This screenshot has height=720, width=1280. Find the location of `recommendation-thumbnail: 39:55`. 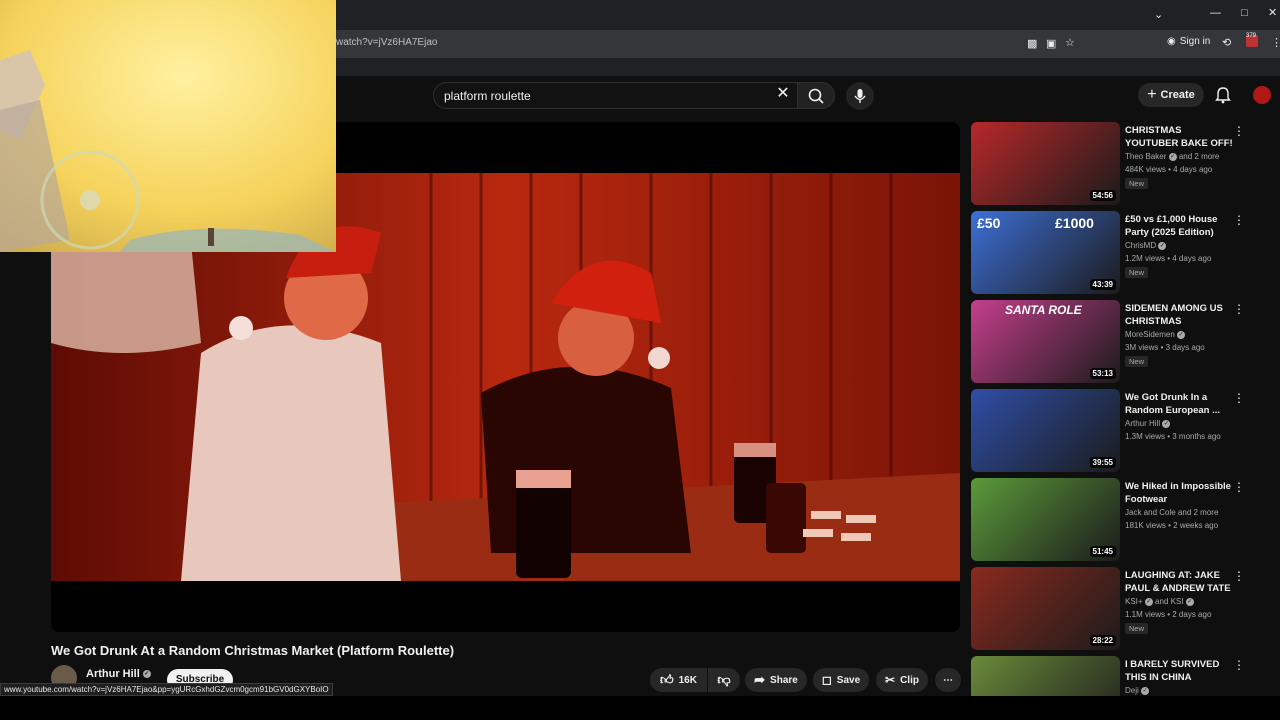

recommendation-thumbnail: 39:55 is located at coordinates (1045, 430).